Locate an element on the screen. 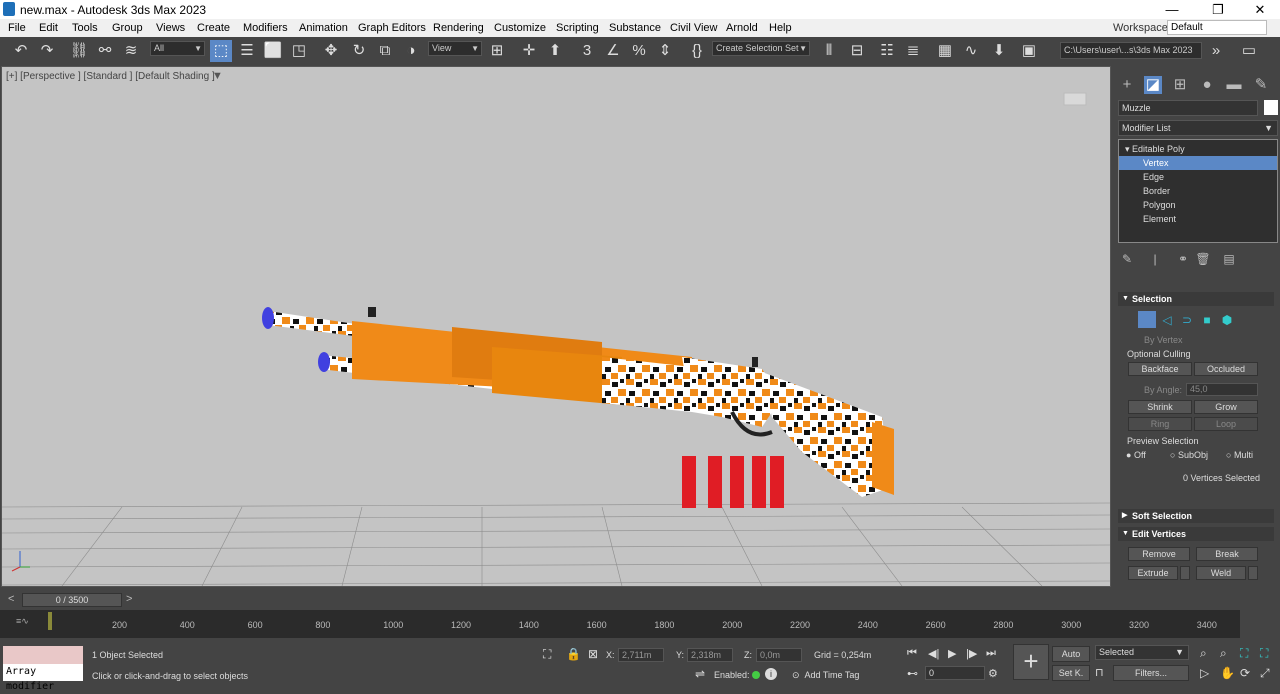 Image resolution: width=1280 pixels, height=694 pixels. make-unique-icon: ⚭ is located at coordinates (1183, 259).